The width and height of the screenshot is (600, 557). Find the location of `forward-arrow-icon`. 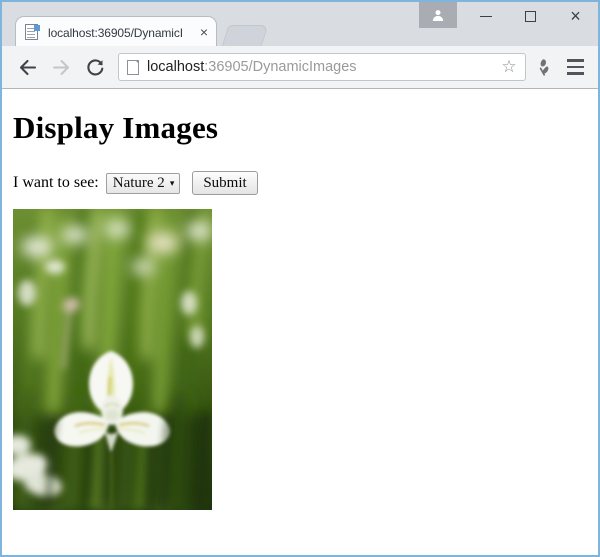

forward-arrow-icon is located at coordinates (60, 67).